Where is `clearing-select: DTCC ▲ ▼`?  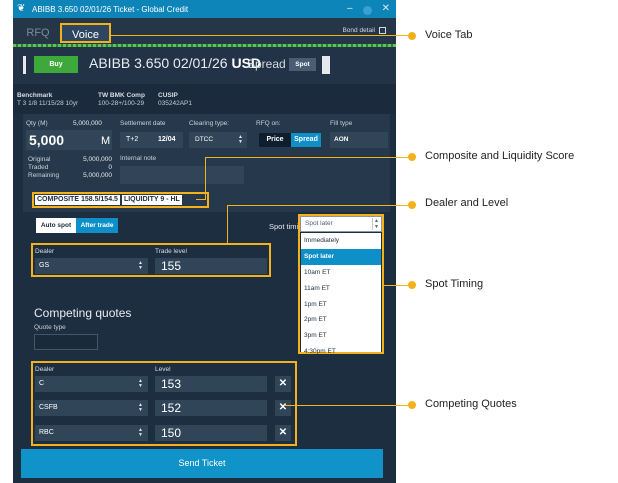 clearing-select: DTCC ▲ ▼ is located at coordinates (218, 140).